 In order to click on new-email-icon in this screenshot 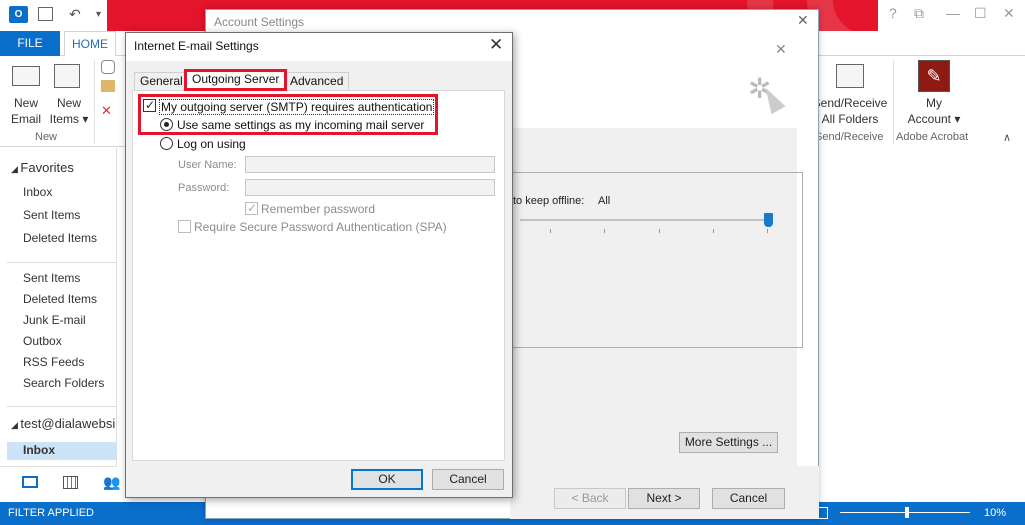, I will do `click(26, 76)`.